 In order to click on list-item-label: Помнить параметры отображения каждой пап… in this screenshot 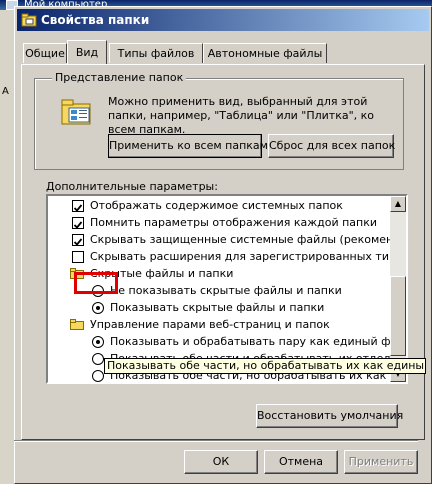, I will do `click(234, 222)`.